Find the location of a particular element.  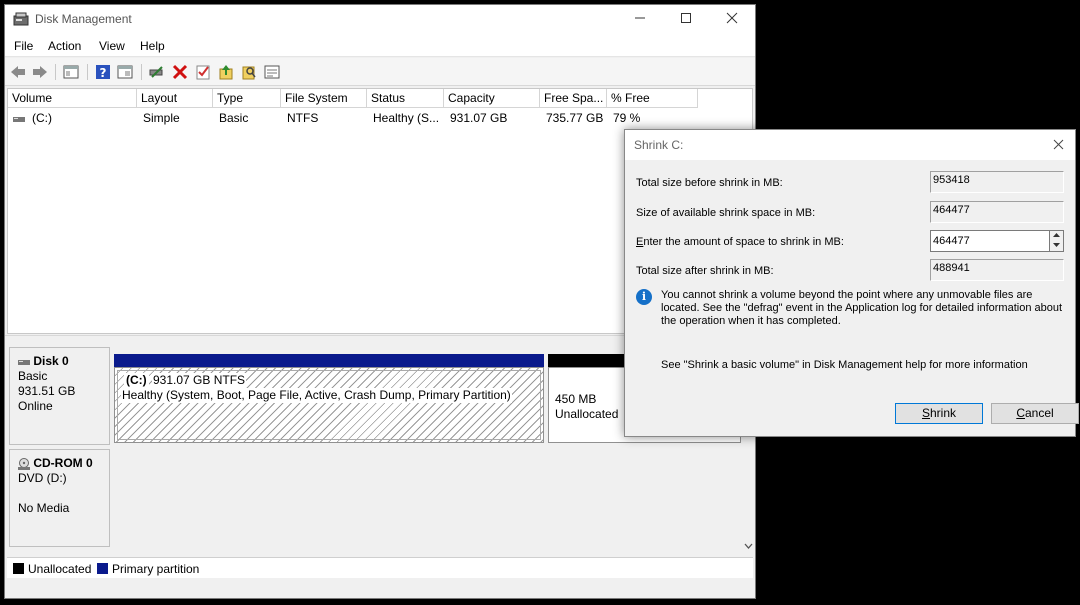

maximize-button is located at coordinates (686, 20).